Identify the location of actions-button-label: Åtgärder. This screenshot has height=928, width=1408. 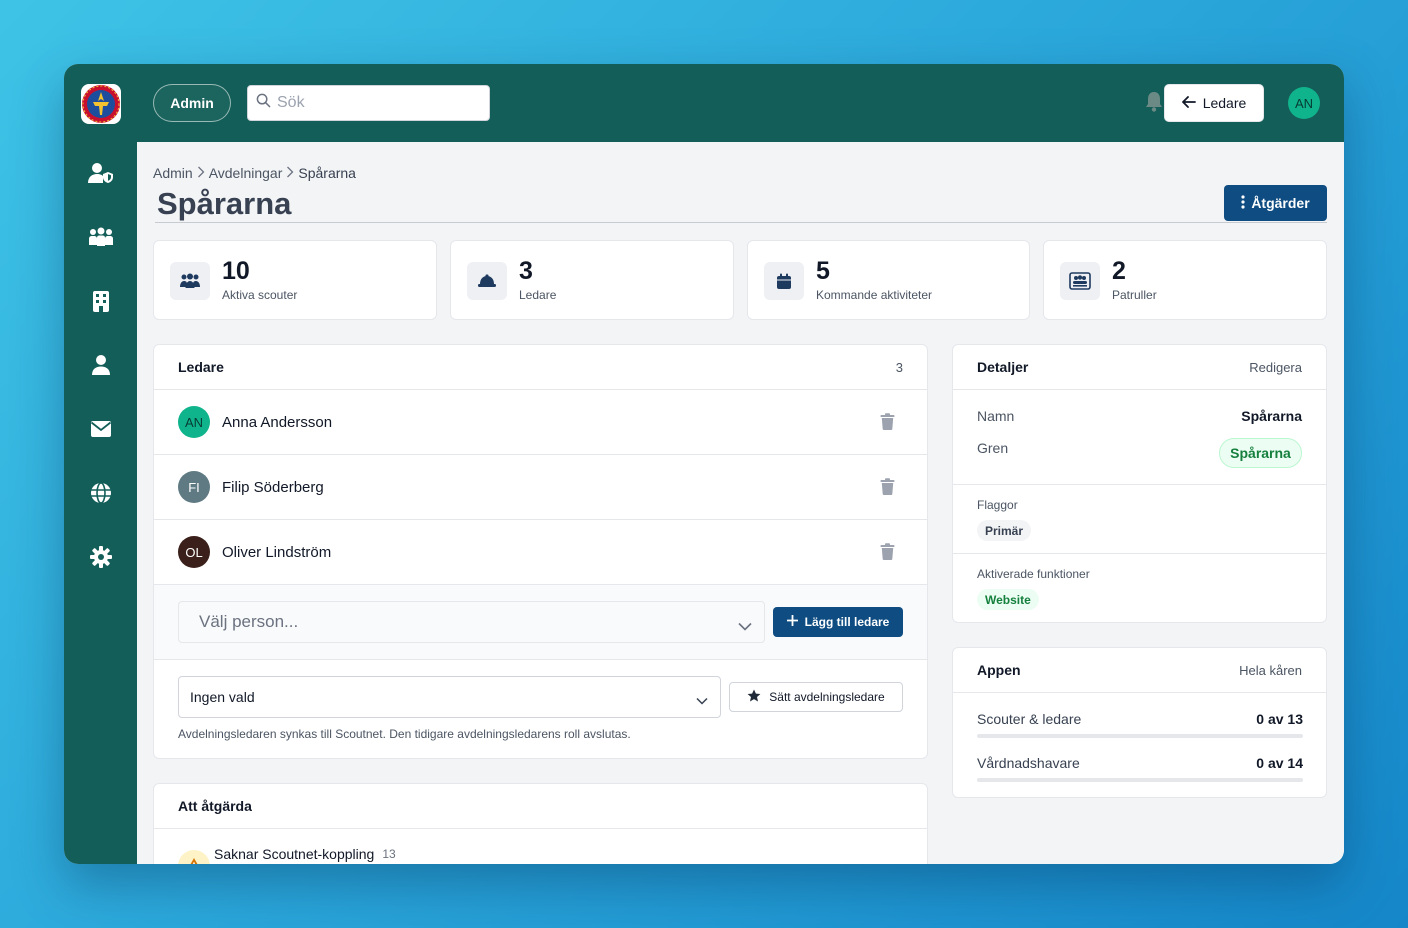
(1280, 203).